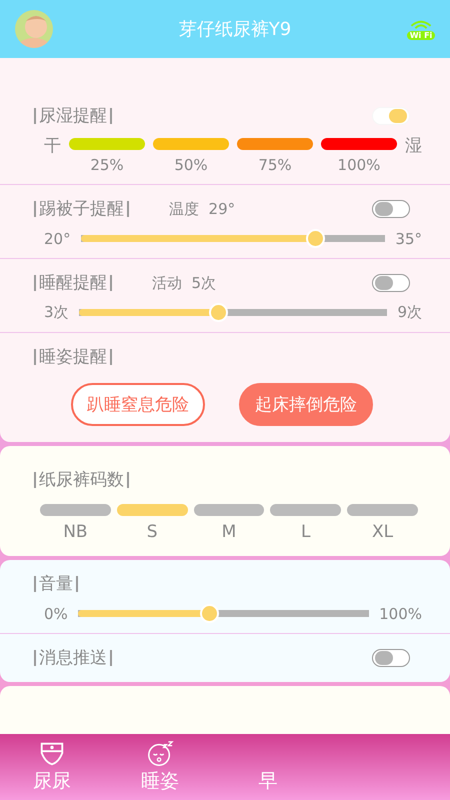 The width and height of the screenshot is (450, 800). I want to click on tab: 睡姿, so click(160, 767).